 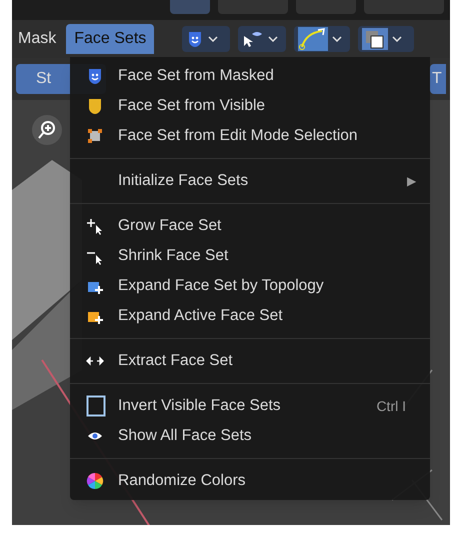 What do you see at coordinates (250, 226) in the screenshot?
I see `menu-item: Grow Face Set` at bounding box center [250, 226].